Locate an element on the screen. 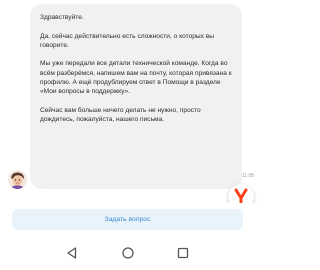  support-agent-avatar is located at coordinates (17, 179).